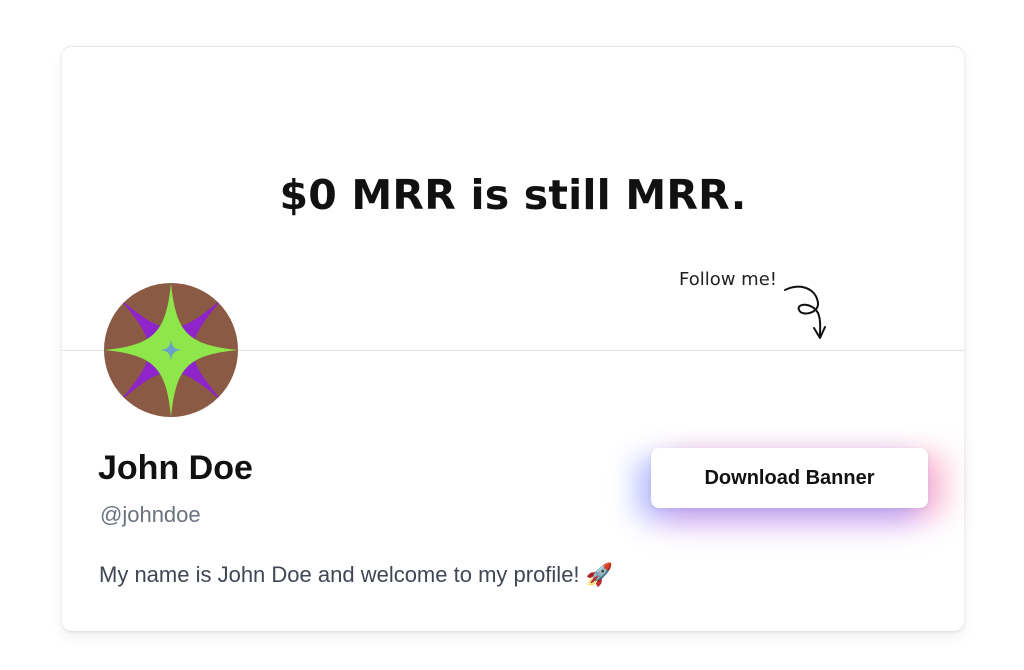 The height and width of the screenshot is (670, 1024). Describe the element at coordinates (728, 279) in the screenshot. I see `follow-me-label: Follow me!` at that location.